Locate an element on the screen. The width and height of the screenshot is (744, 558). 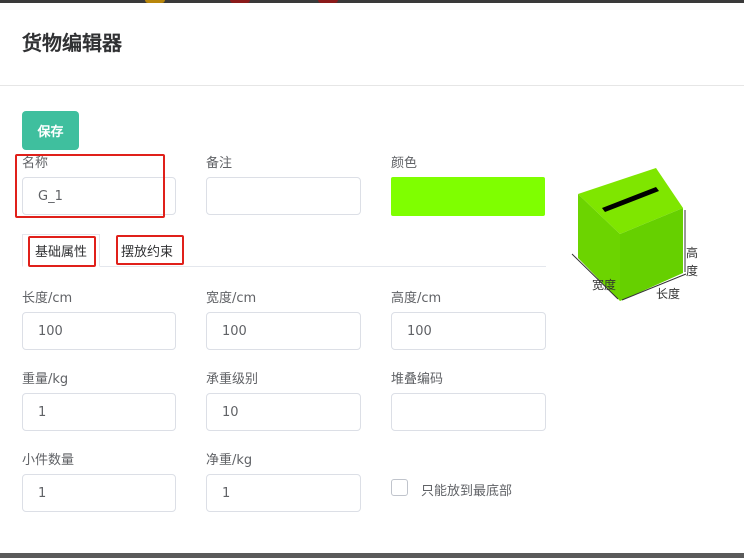
preview-length-label: 长度 is located at coordinates (668, 294).